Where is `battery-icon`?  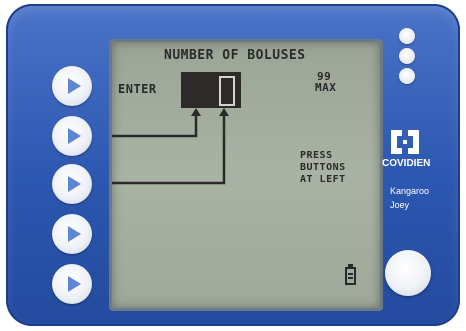
battery-icon is located at coordinates (350, 274).